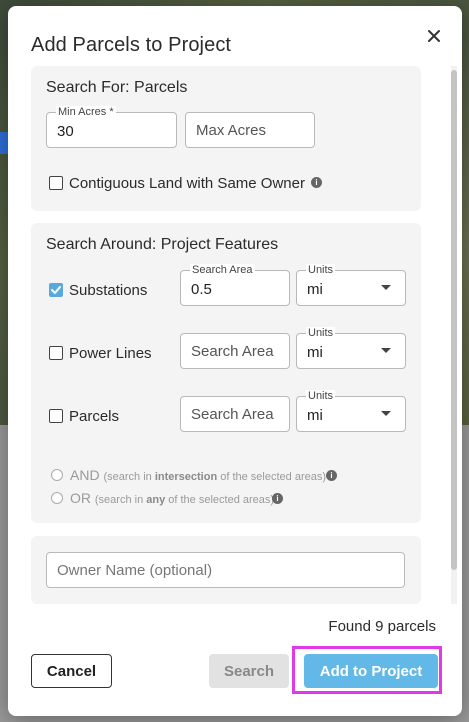 The height and width of the screenshot is (722, 469). What do you see at coordinates (80, 498) in the screenshot?
I see `or-label: OR` at bounding box center [80, 498].